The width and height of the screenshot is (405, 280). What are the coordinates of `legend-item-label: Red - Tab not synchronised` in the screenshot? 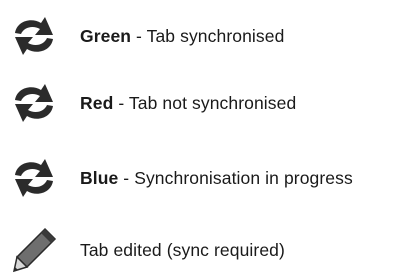 It's located at (188, 103).